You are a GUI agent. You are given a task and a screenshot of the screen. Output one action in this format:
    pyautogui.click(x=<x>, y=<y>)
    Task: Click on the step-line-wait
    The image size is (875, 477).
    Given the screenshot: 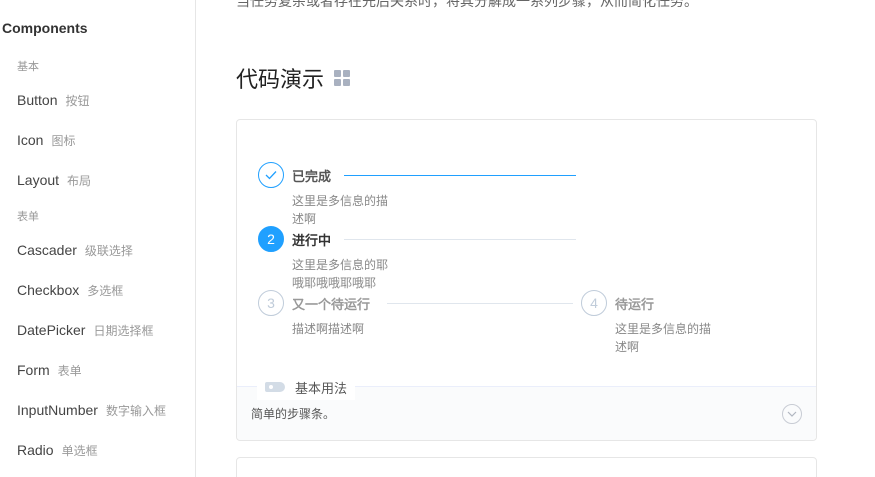 What is the action you would take?
    pyautogui.click(x=480, y=303)
    